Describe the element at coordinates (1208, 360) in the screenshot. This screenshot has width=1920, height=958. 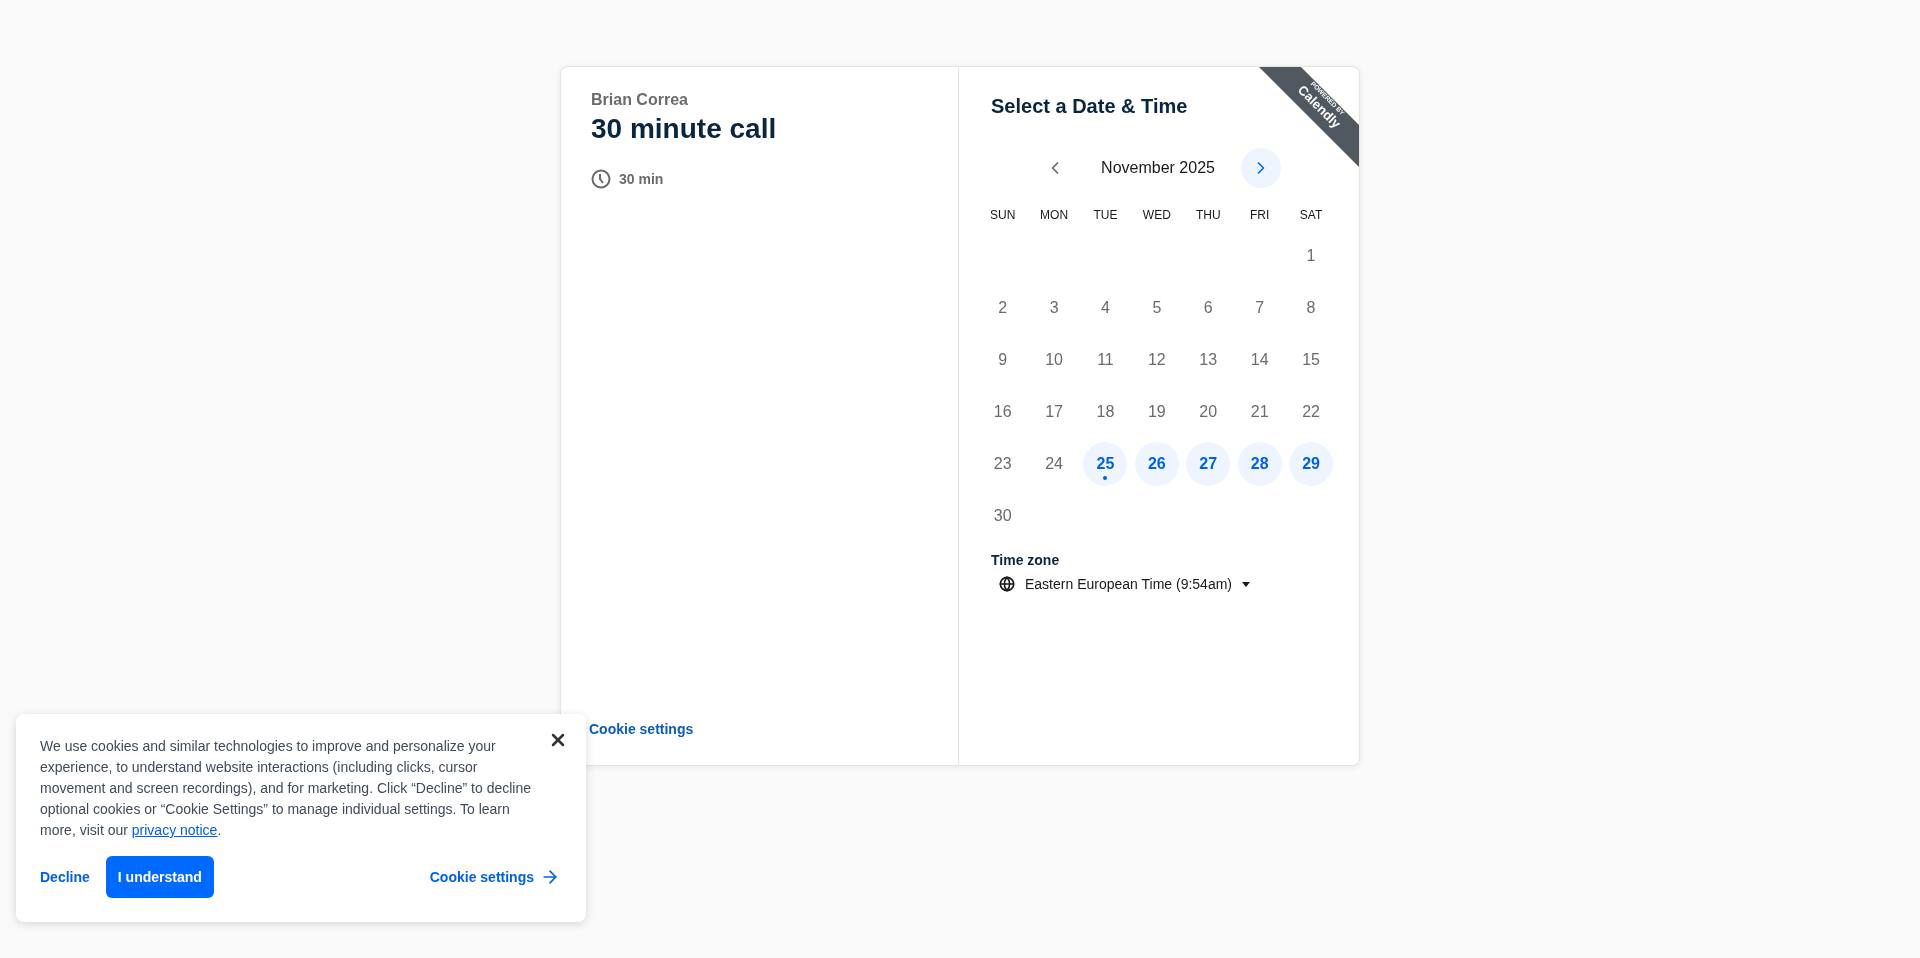
I see `day-number: 13` at that location.